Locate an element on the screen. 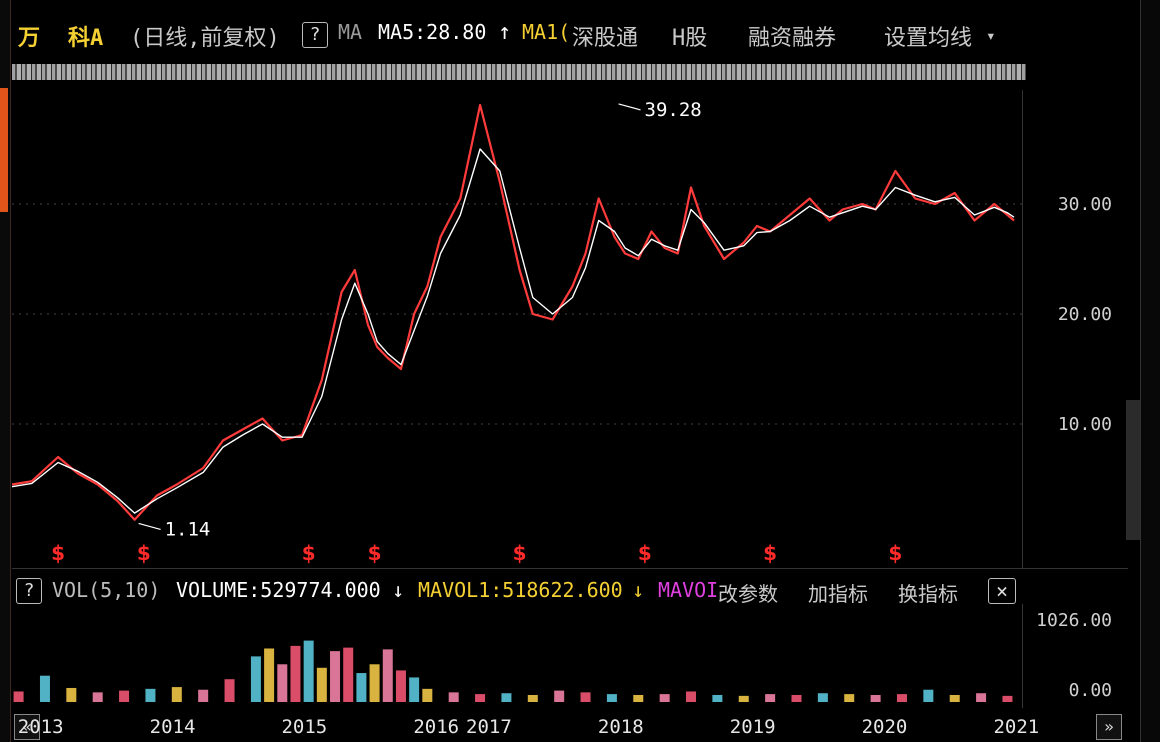  tab-hk-connect: 深股通 is located at coordinates (605, 36).